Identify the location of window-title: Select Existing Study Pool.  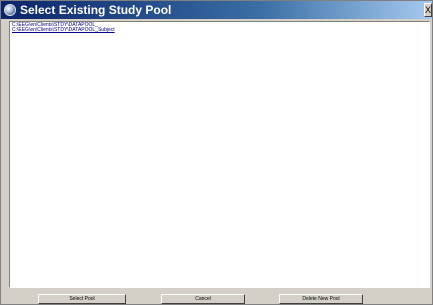
(96, 10).